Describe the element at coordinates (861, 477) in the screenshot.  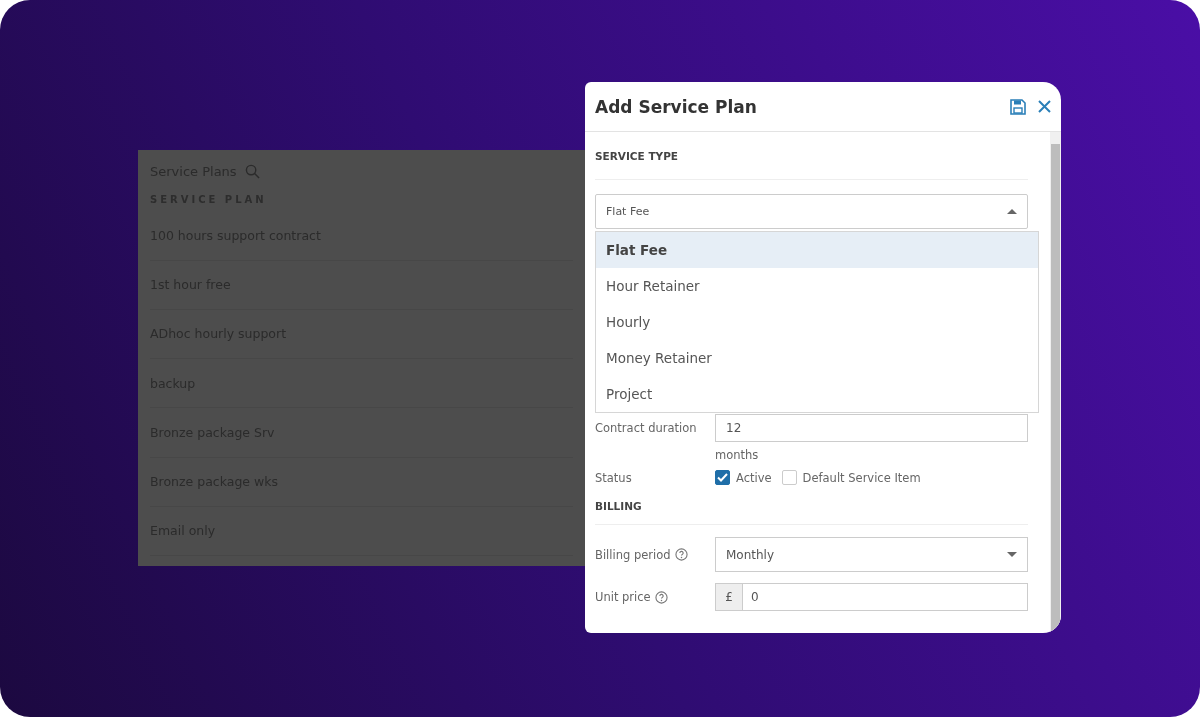
I see `checkbox-label: Default Service Item` at that location.